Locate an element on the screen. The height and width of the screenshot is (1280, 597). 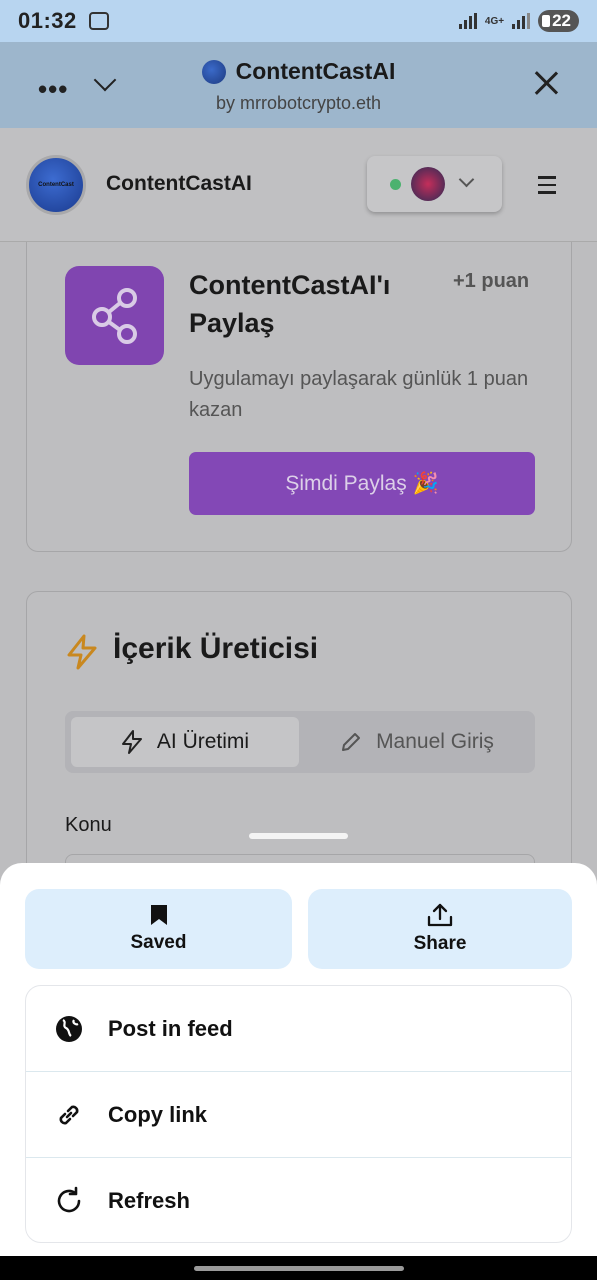
menu-item-label: Copy link is located at coordinates (158, 1114).